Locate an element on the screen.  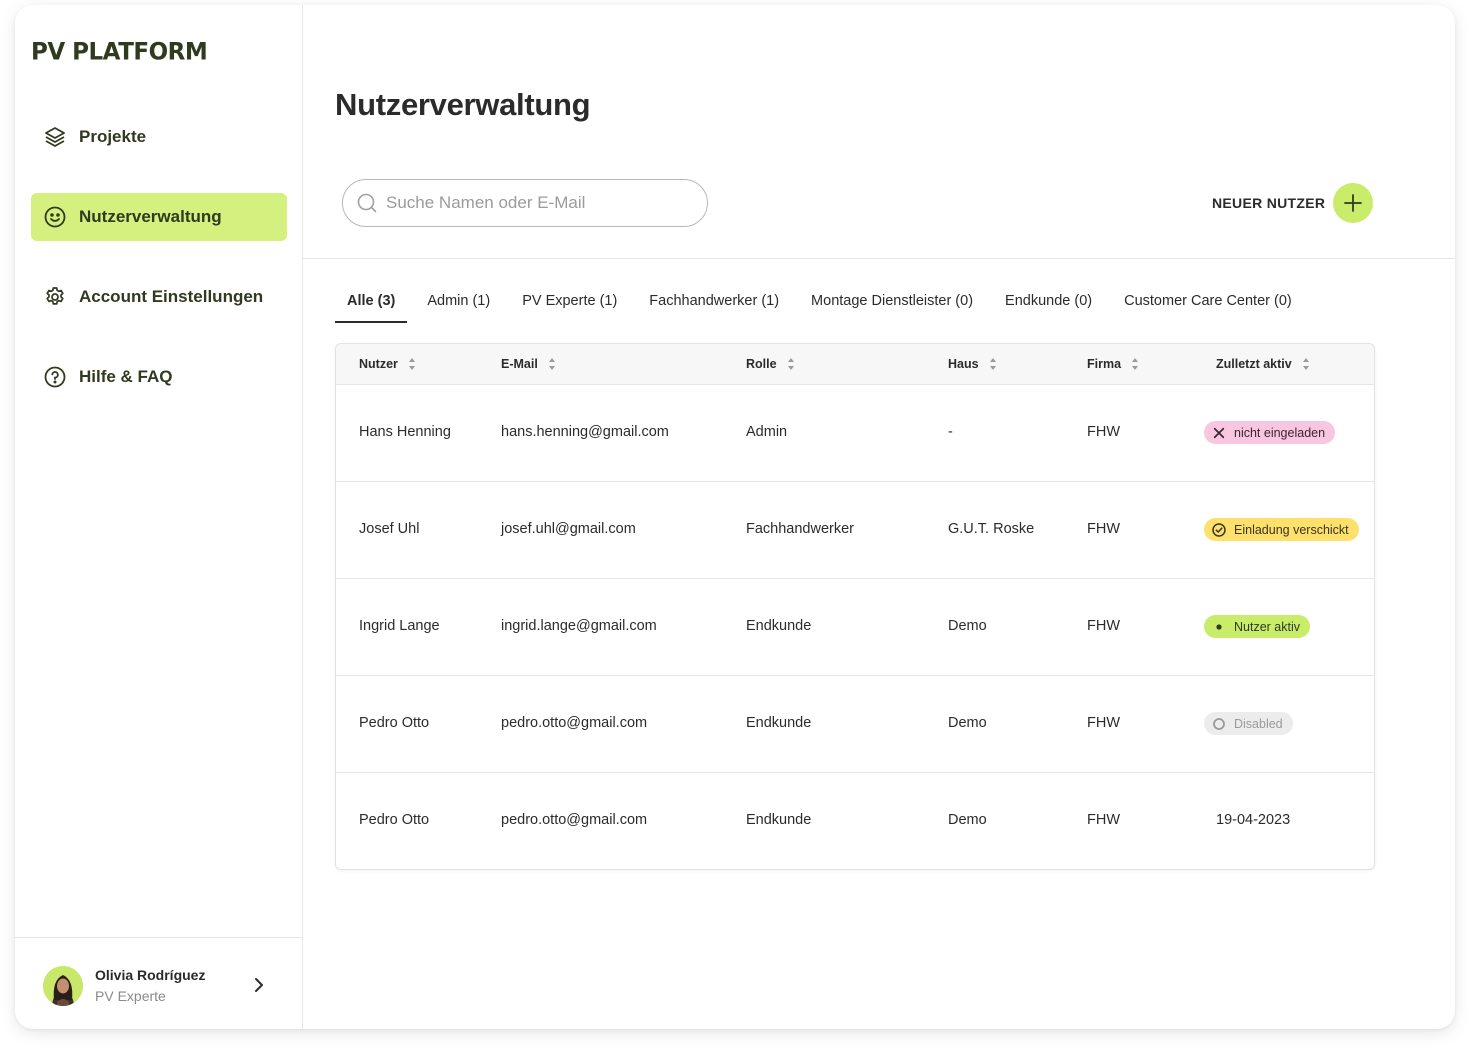
cell-name: Ingrid Lange is located at coordinates (399, 626).